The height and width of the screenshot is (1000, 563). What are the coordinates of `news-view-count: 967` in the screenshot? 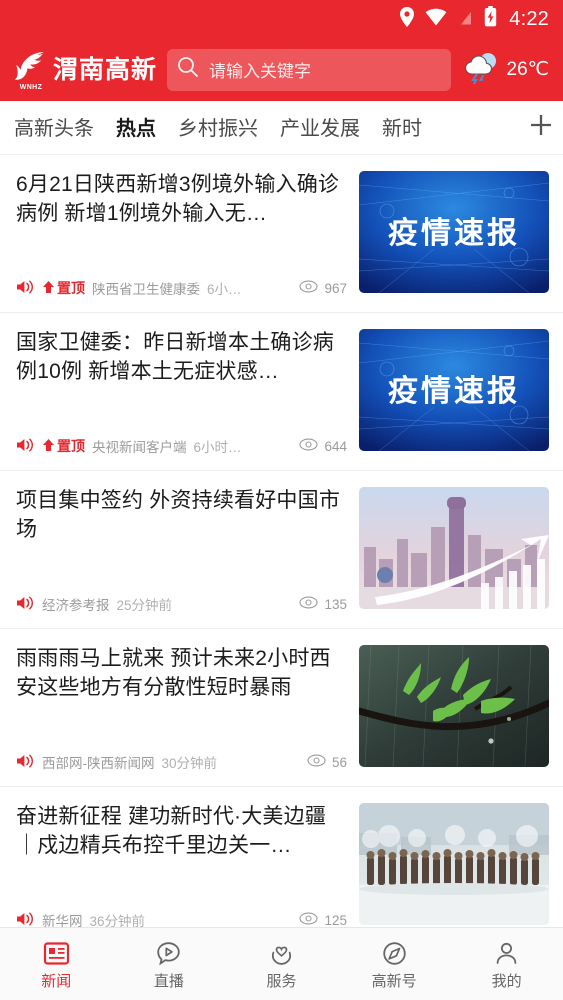 It's located at (335, 288).